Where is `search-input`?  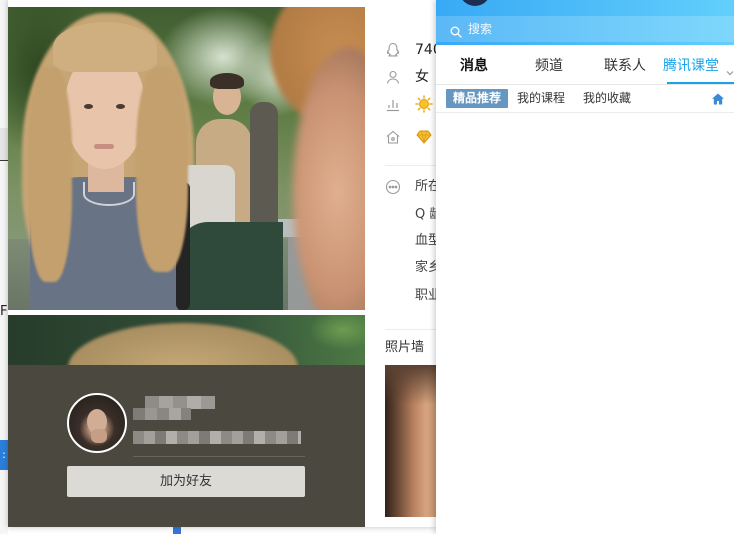
search-input is located at coordinates (593, 29).